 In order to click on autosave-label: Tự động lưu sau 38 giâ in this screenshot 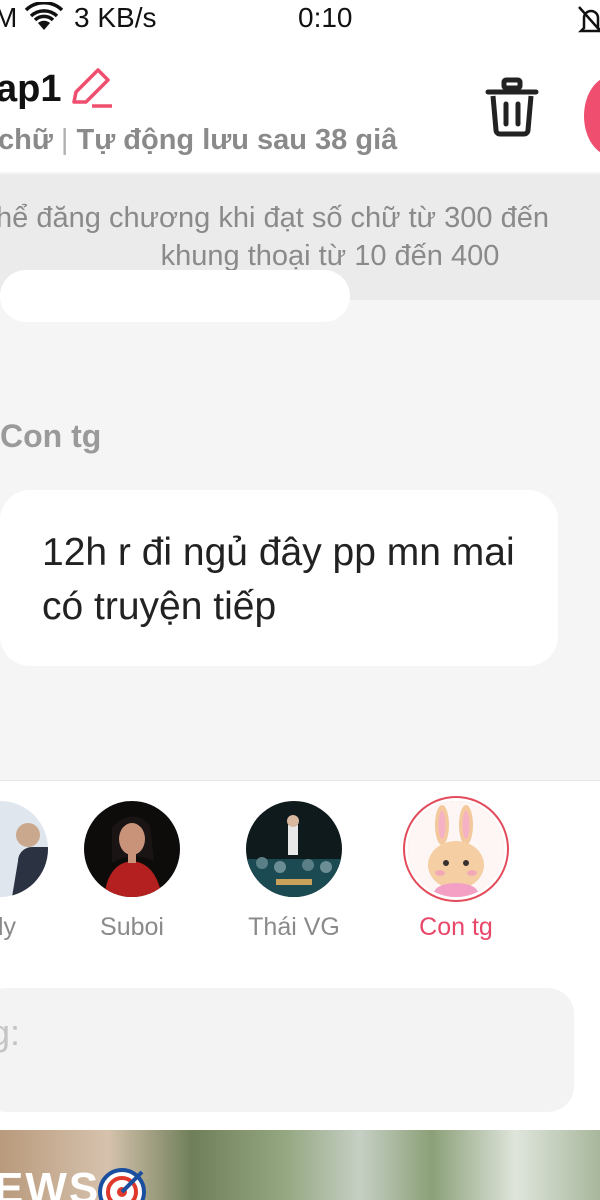, I will do `click(237, 140)`.